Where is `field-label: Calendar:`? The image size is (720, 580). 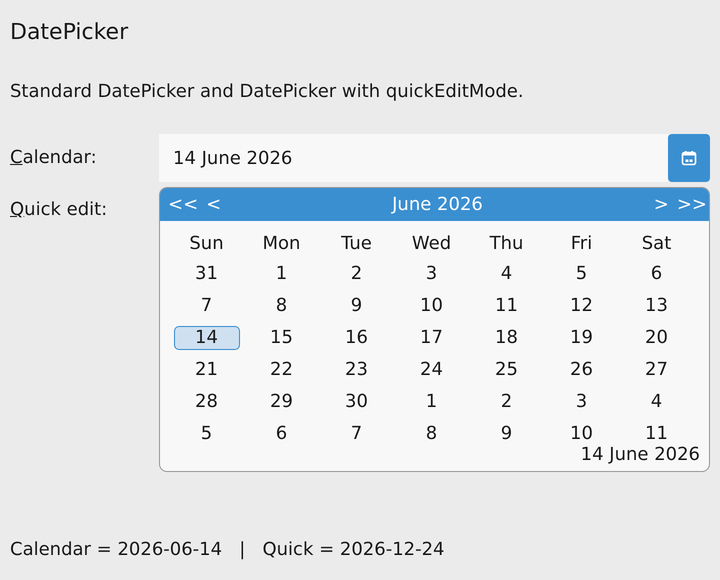
field-label: Calendar: is located at coordinates (54, 157).